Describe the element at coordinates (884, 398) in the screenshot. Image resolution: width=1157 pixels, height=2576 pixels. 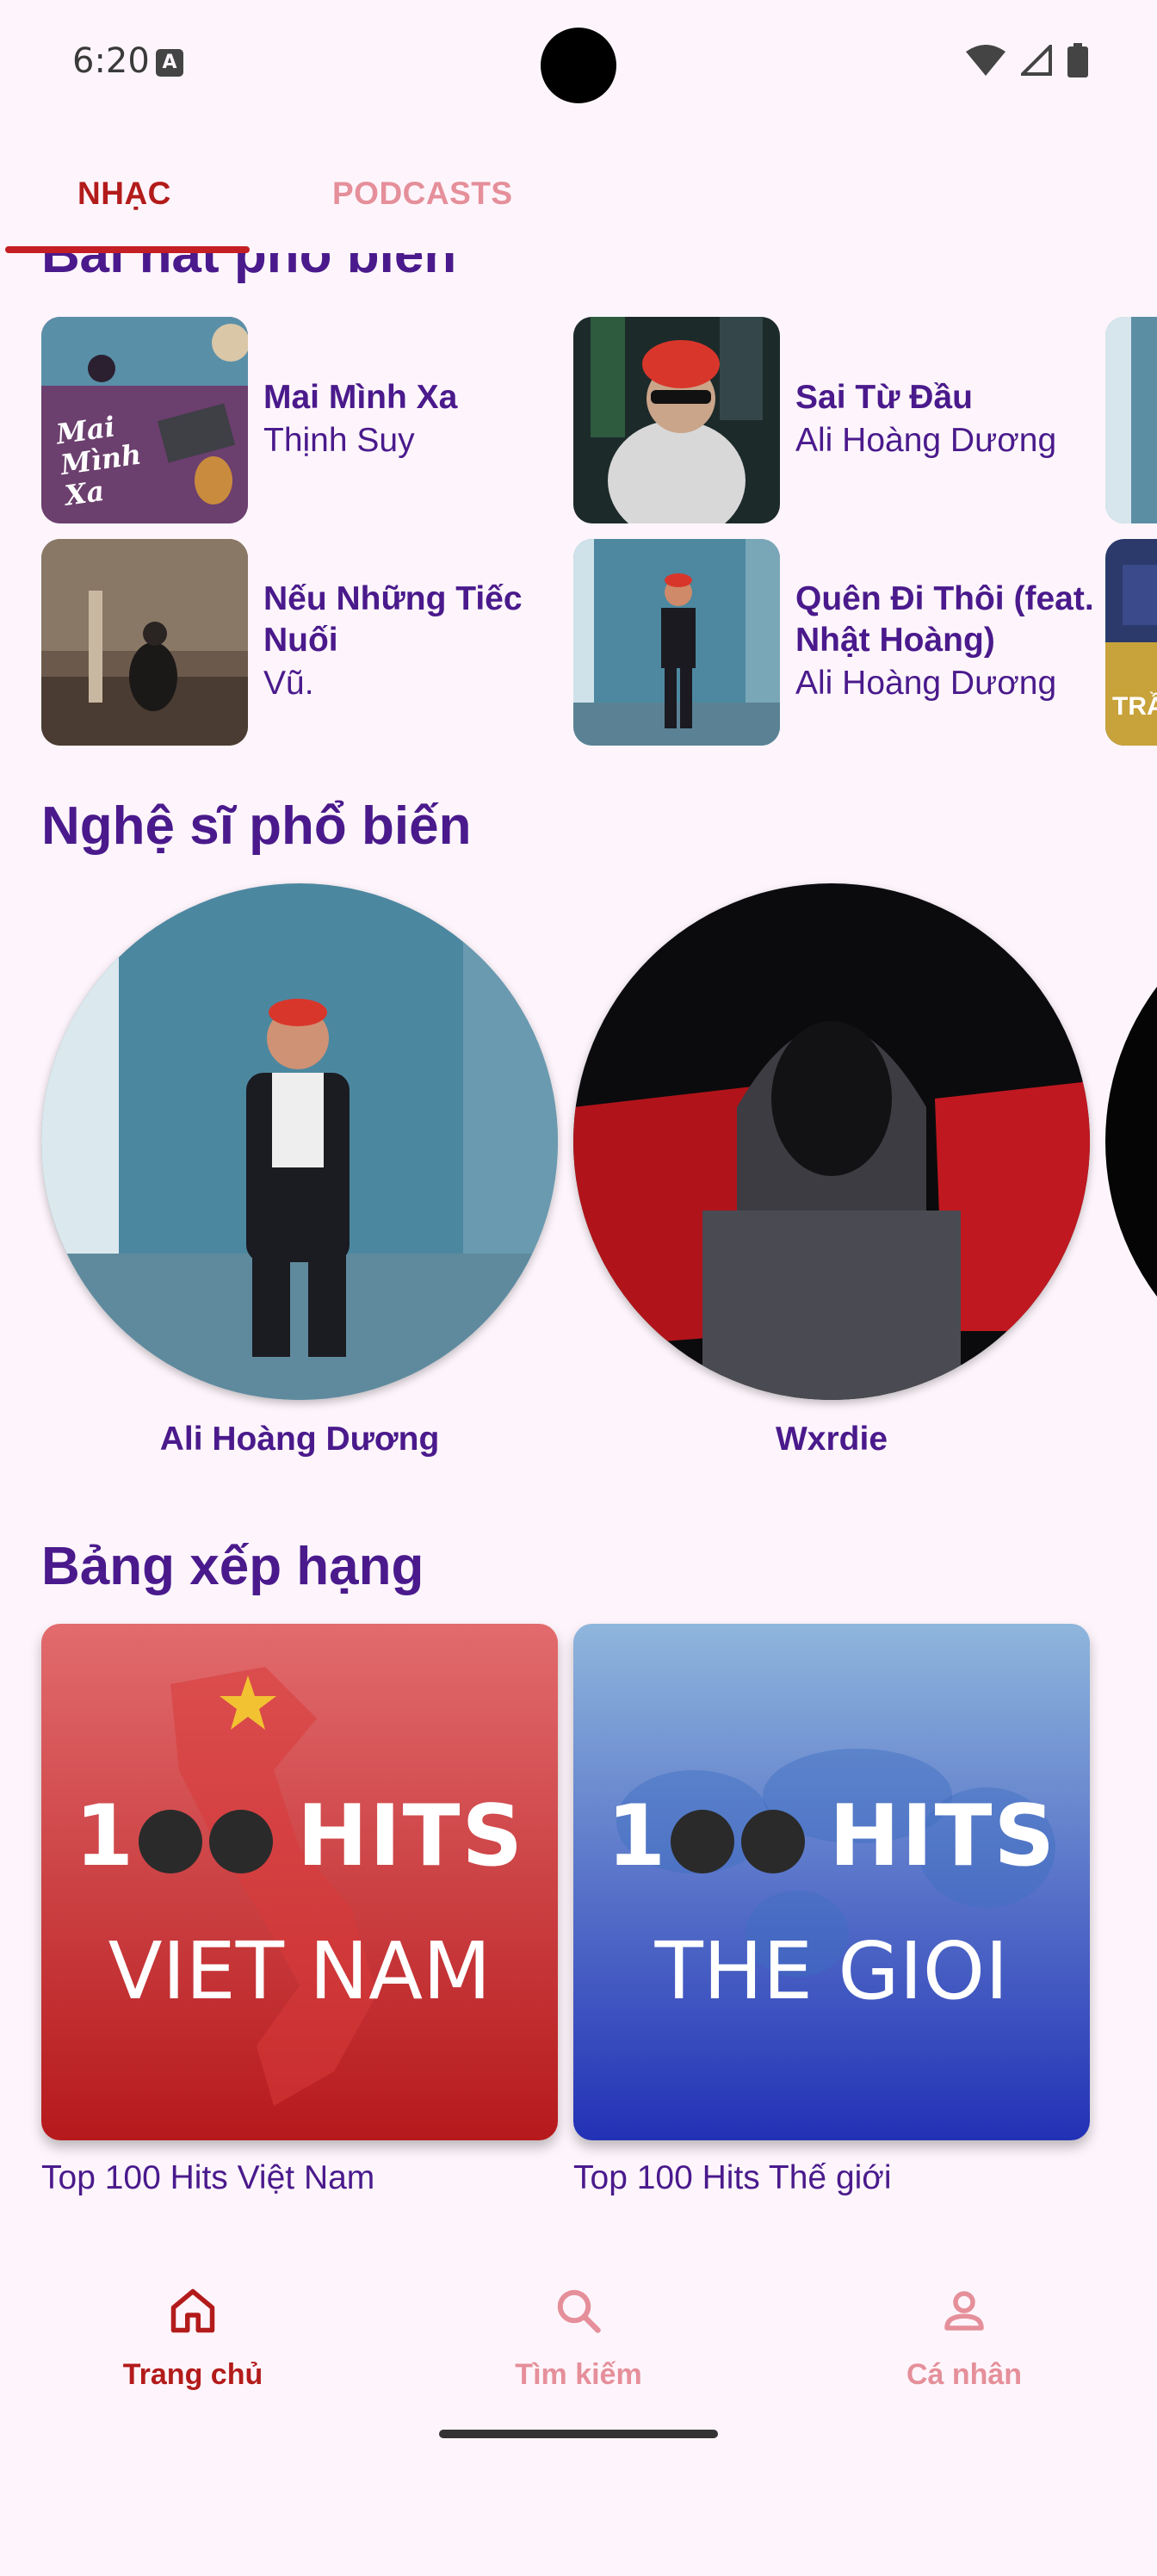
I see `song-title: Sai Từ Đầu` at that location.